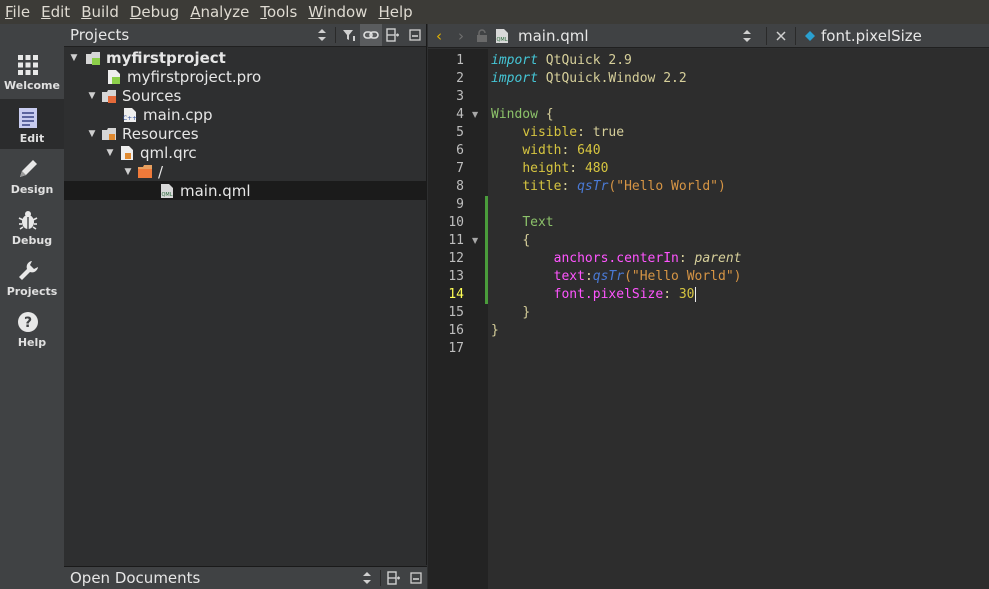  I want to click on mode-label: Edit, so click(32, 138).